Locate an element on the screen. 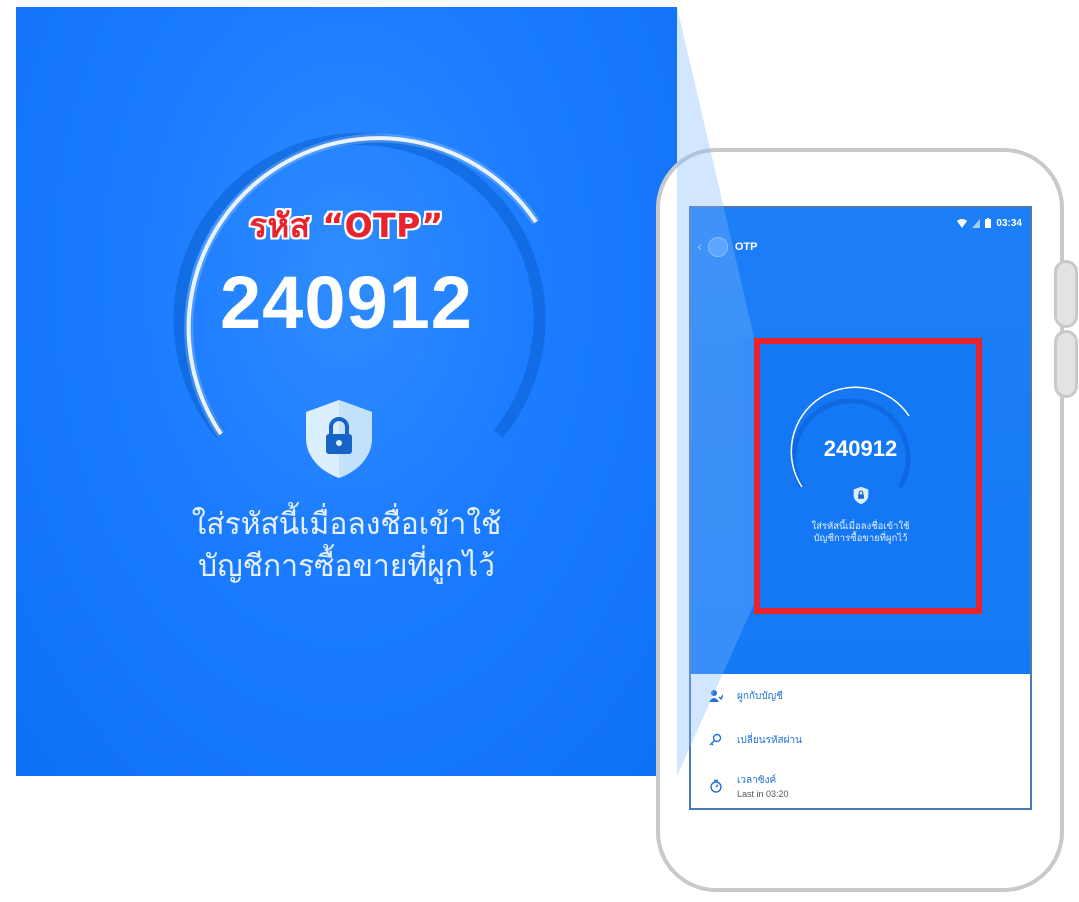  menu-text: เวลาซิงค์ Last in 03:20 is located at coordinates (763, 786).